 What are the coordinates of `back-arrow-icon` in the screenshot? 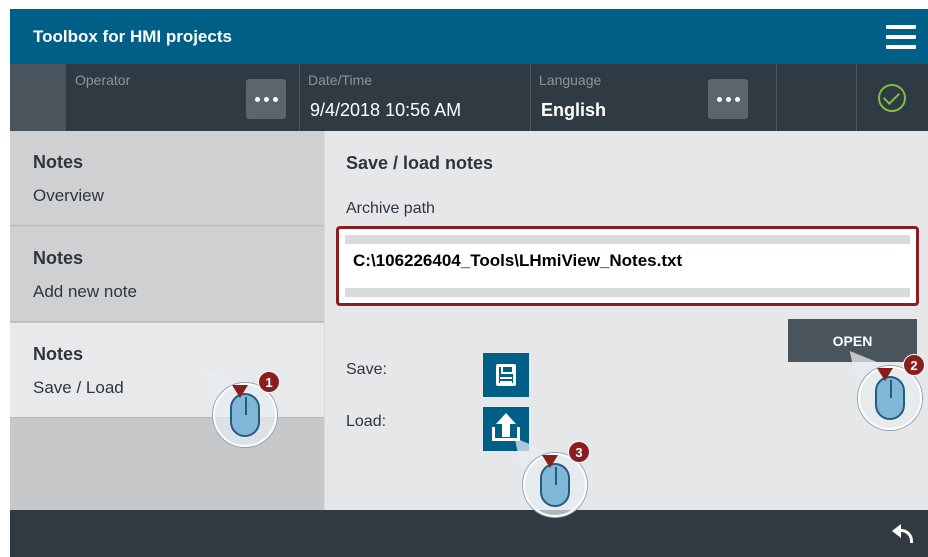 It's located at (903, 533).